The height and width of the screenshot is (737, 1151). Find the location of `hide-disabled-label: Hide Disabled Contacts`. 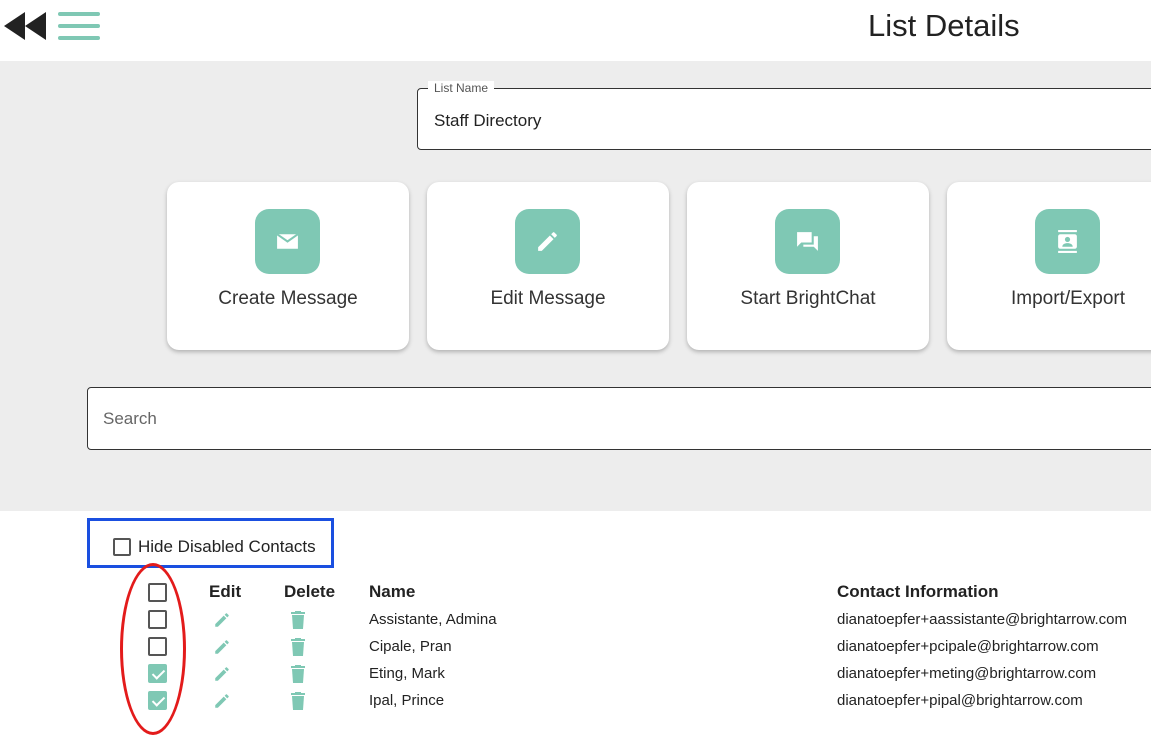

hide-disabled-label: Hide Disabled Contacts is located at coordinates (227, 546).